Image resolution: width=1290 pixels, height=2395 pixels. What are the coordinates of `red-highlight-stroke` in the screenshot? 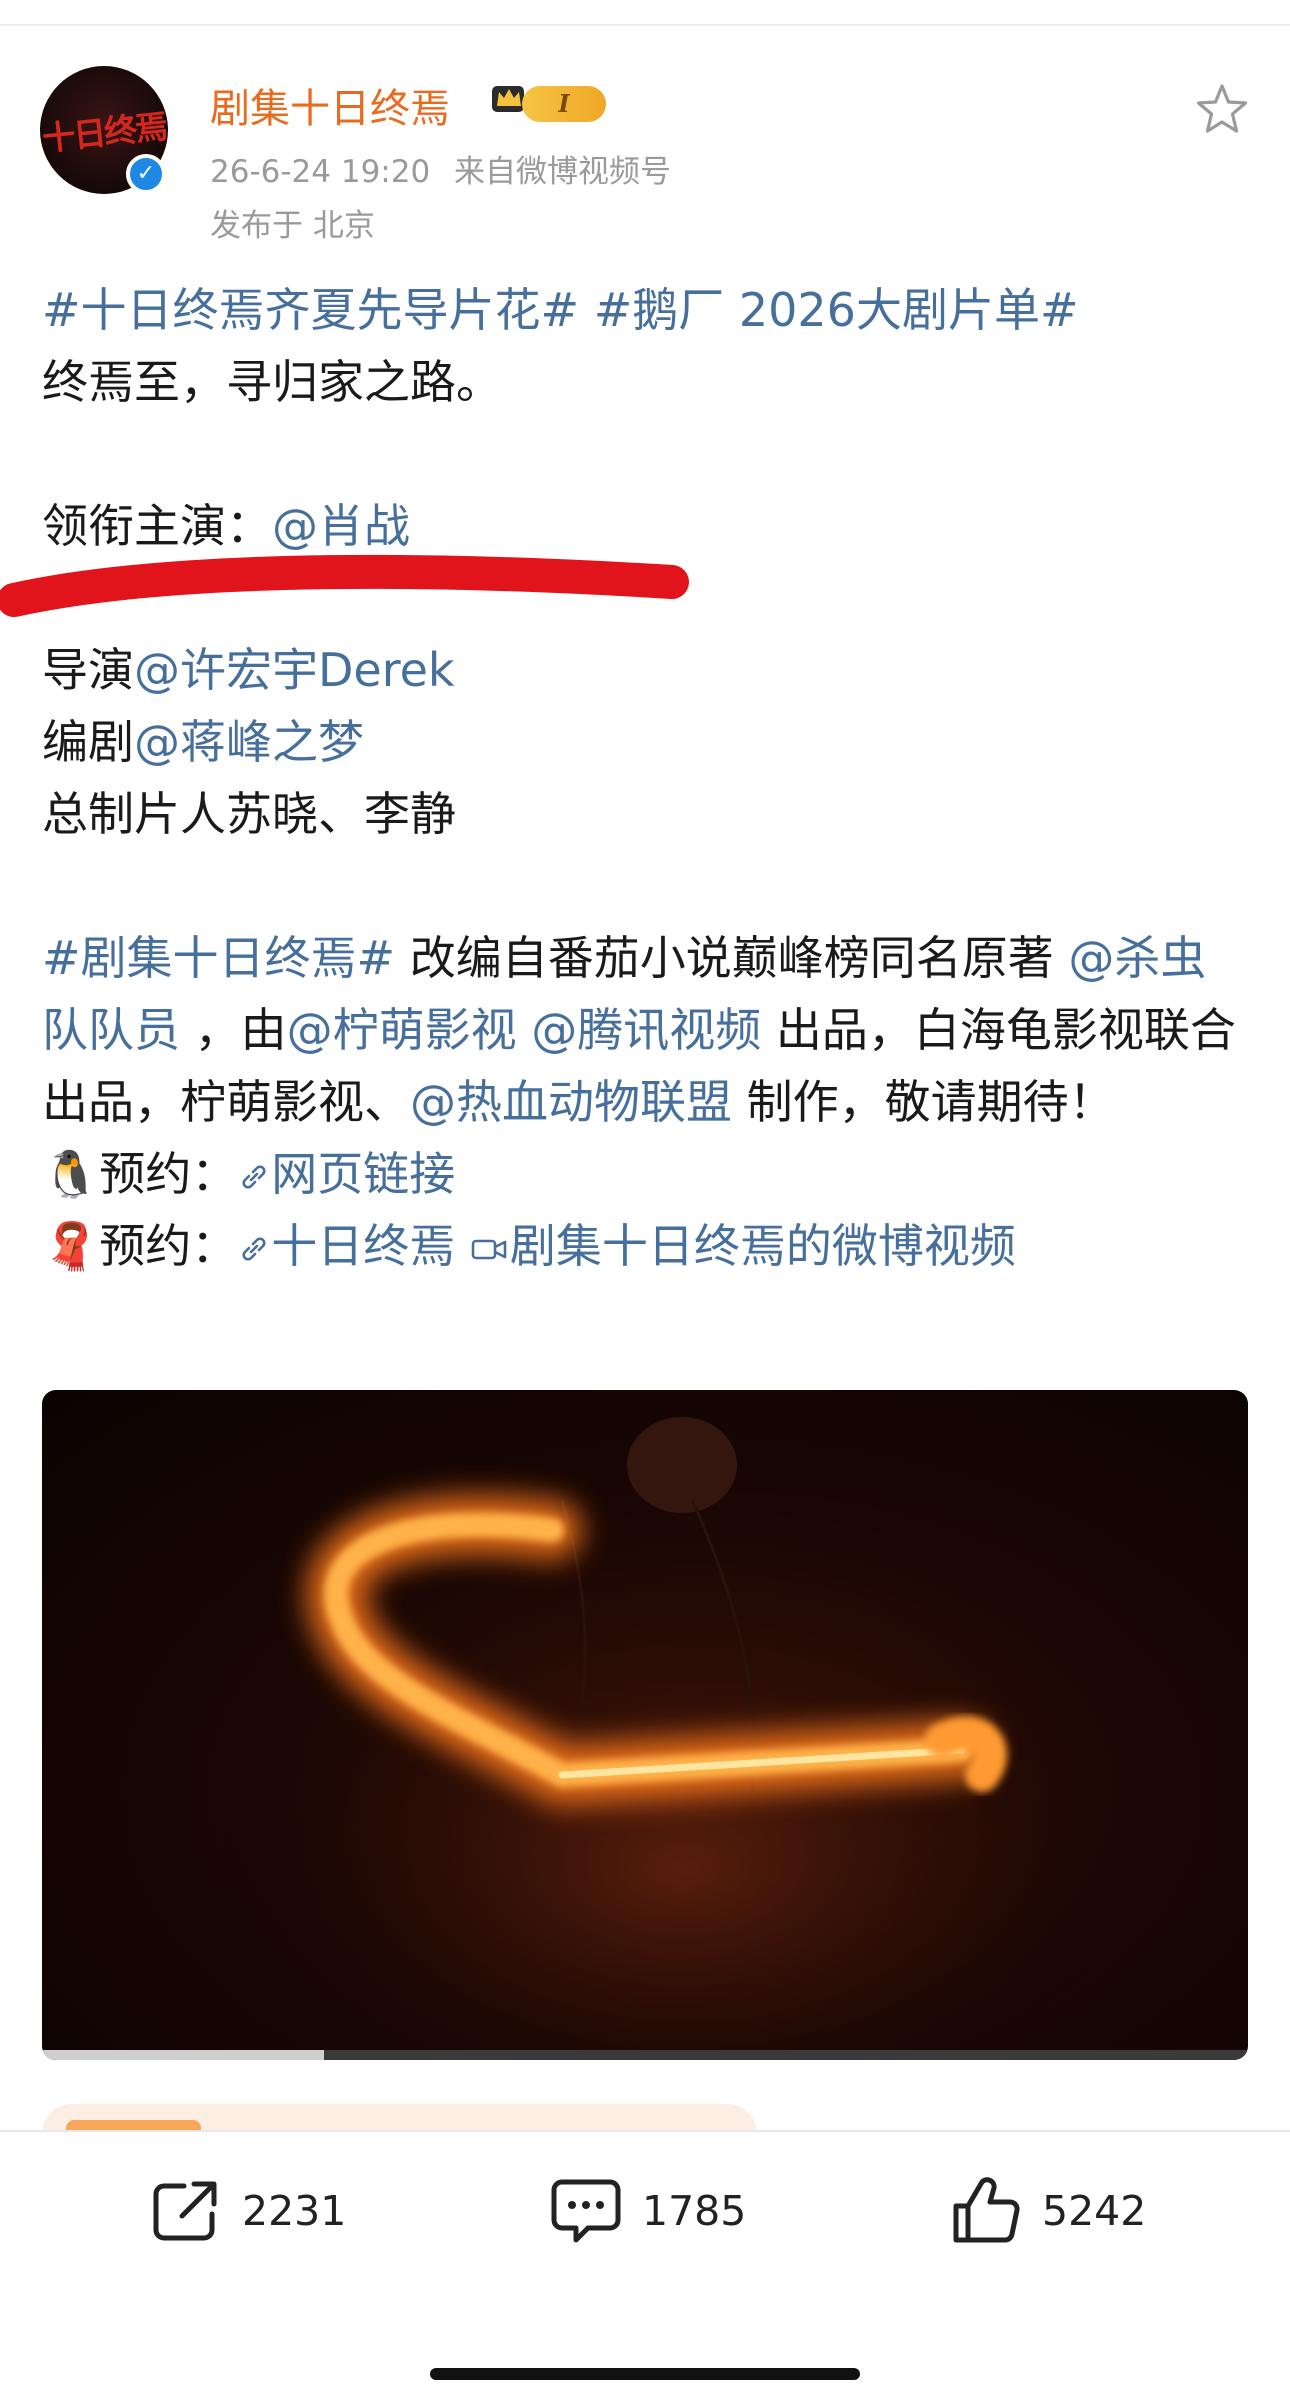 It's located at (344, 585).